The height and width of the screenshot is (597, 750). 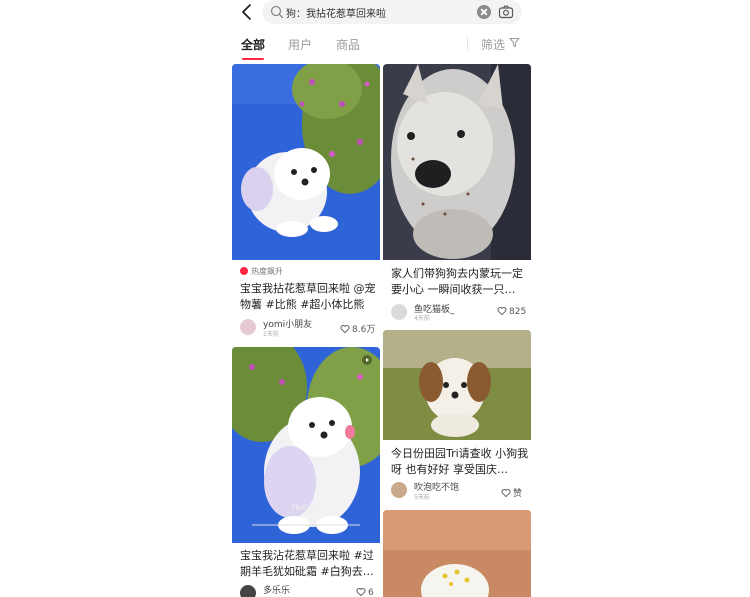 I want to click on hot-tag: 热度飙升, so click(x=261, y=271).